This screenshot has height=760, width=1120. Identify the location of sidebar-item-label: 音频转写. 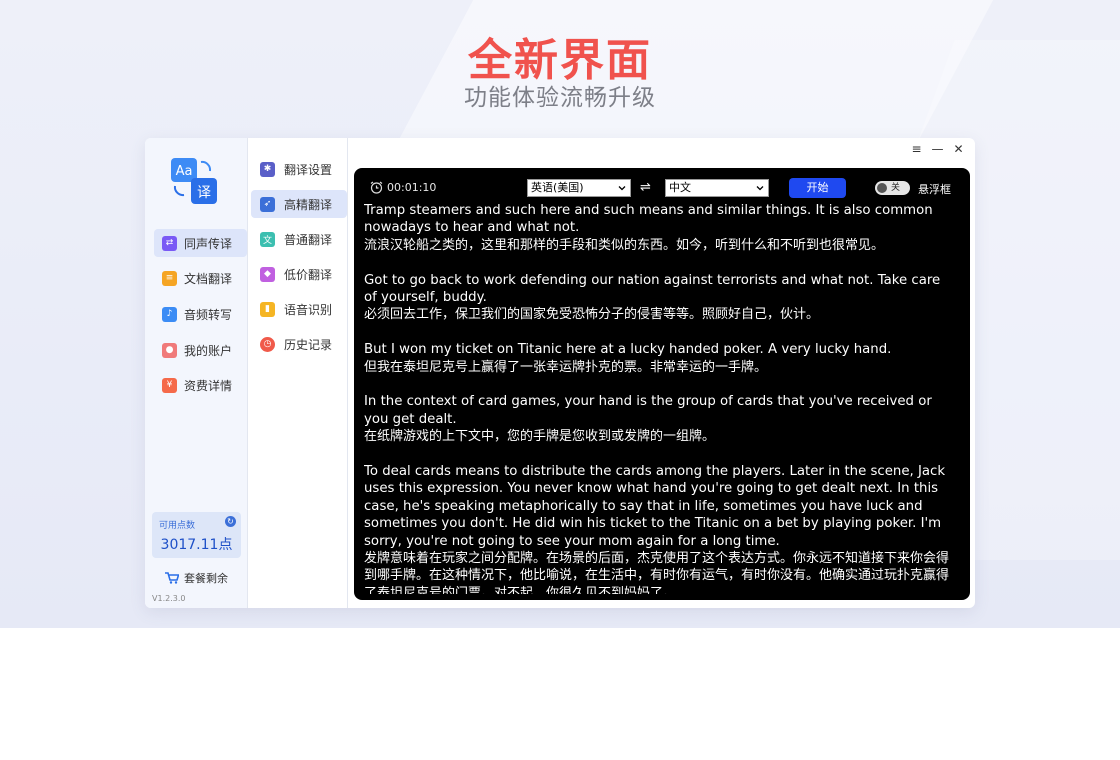
(208, 314).